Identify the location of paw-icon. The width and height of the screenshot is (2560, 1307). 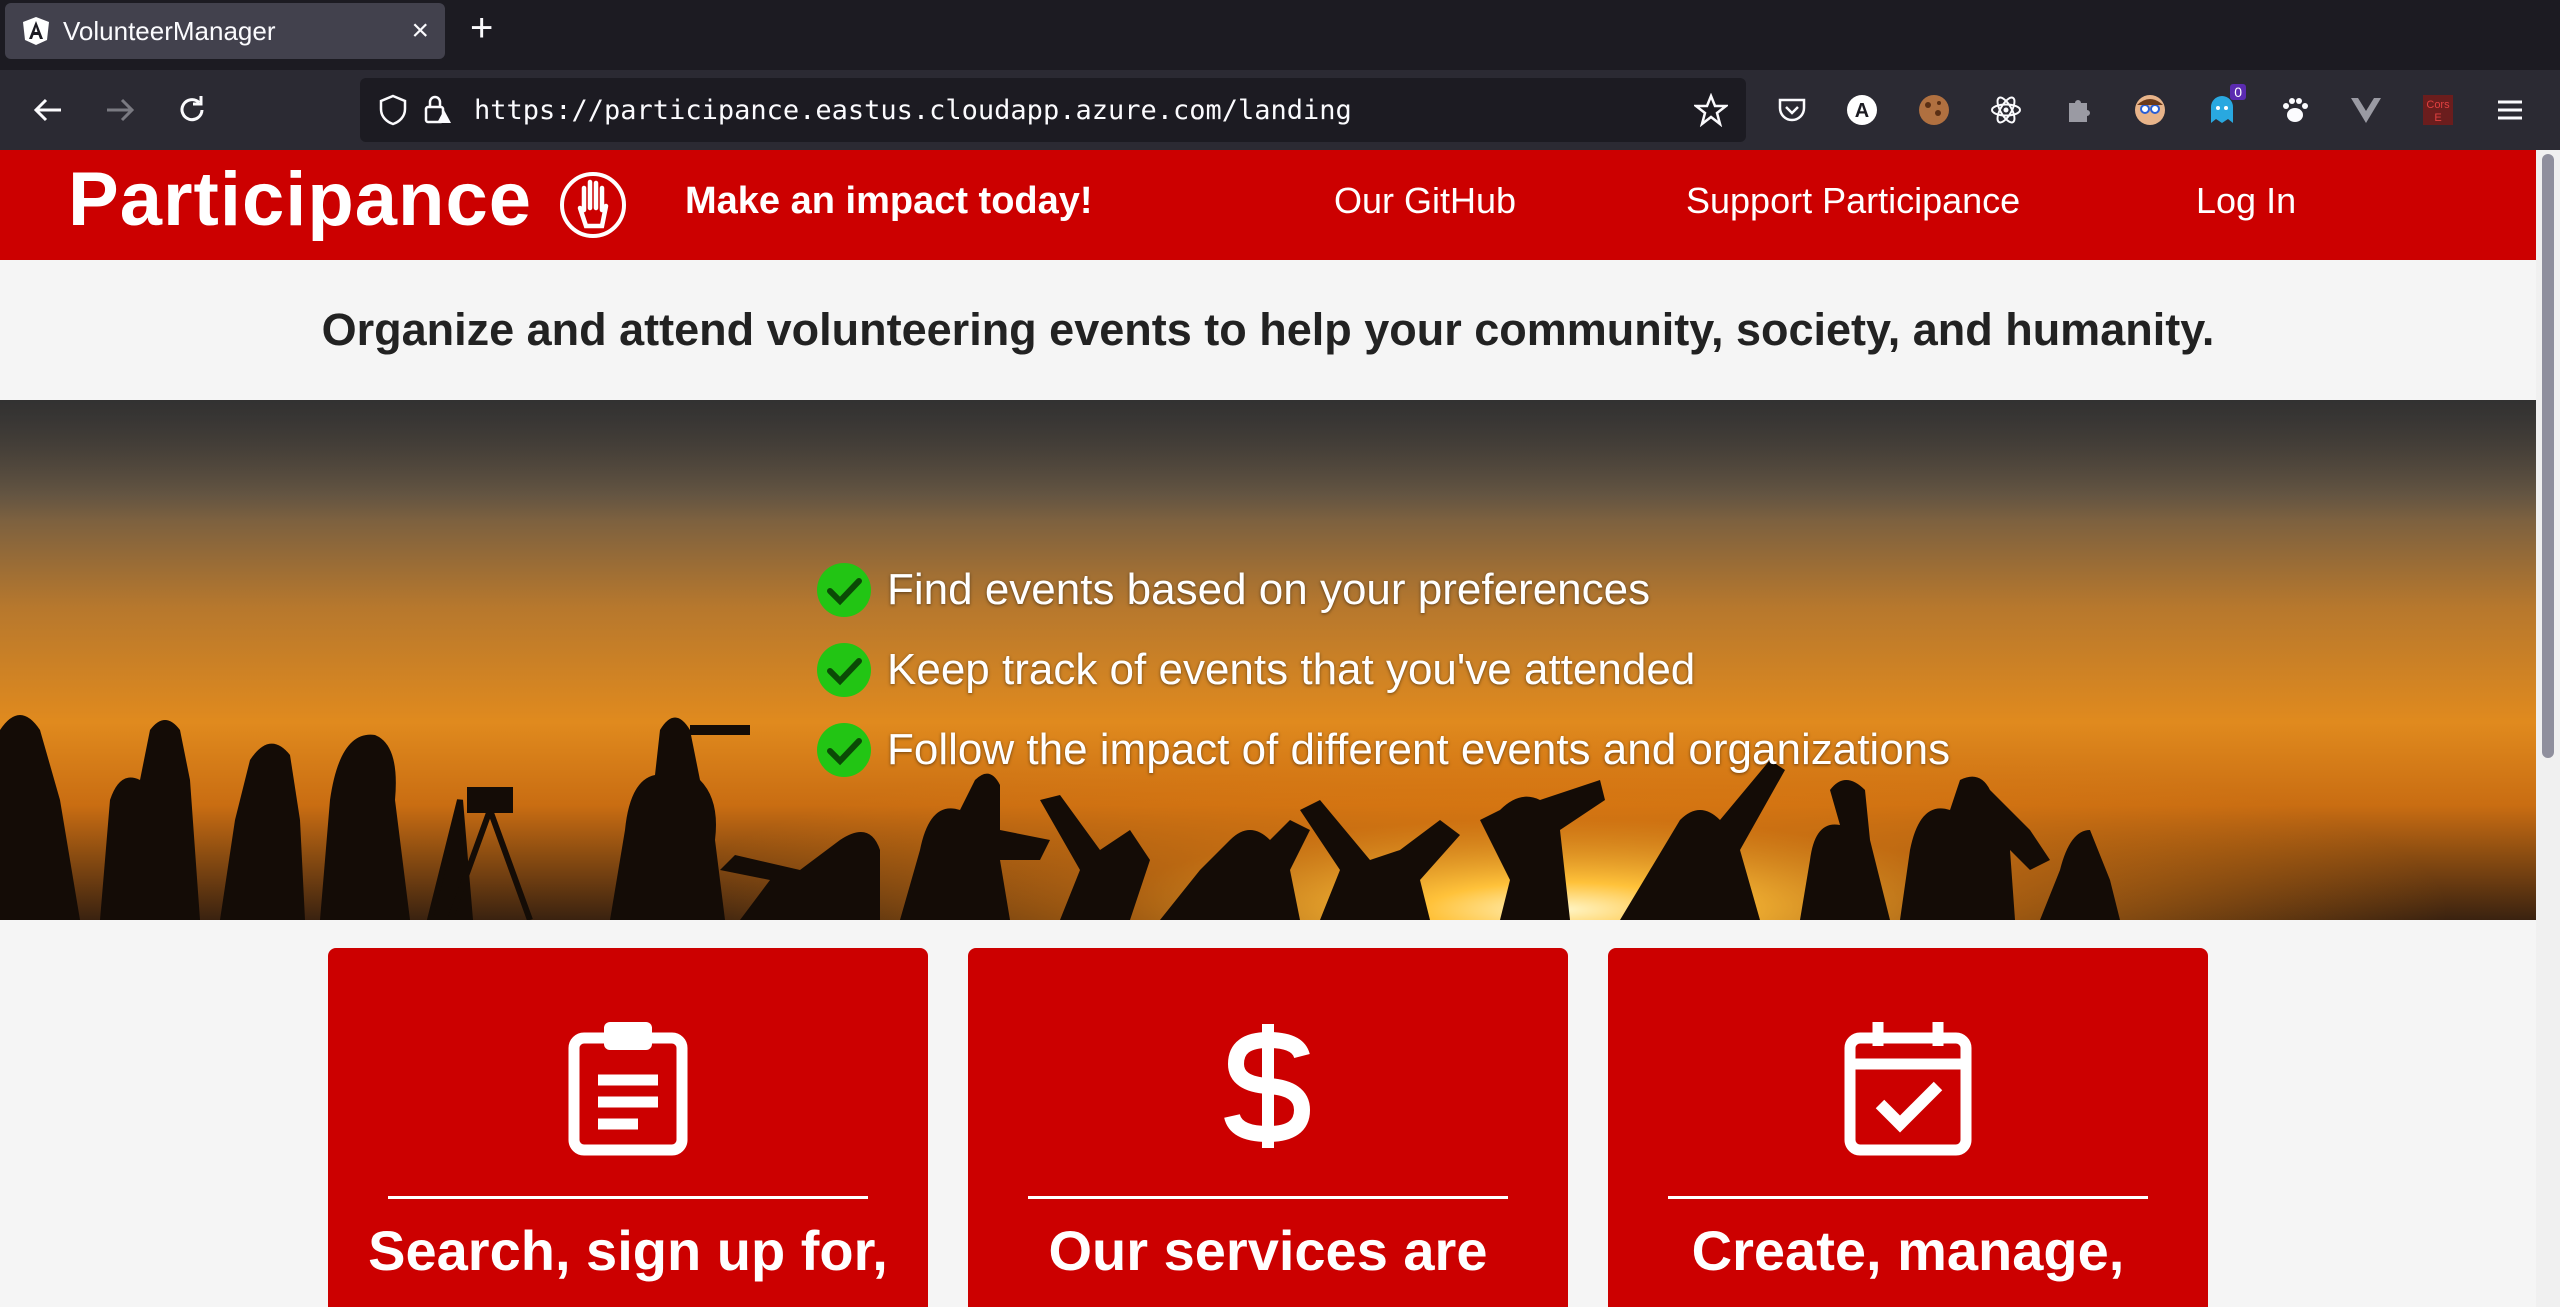
(2294, 110).